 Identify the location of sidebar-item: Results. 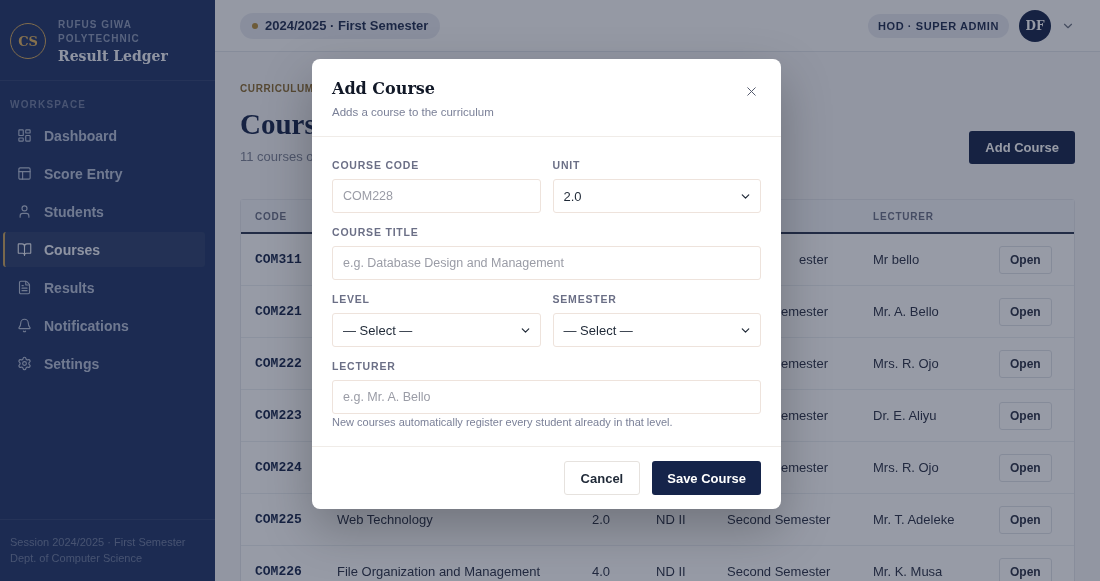
(104, 287).